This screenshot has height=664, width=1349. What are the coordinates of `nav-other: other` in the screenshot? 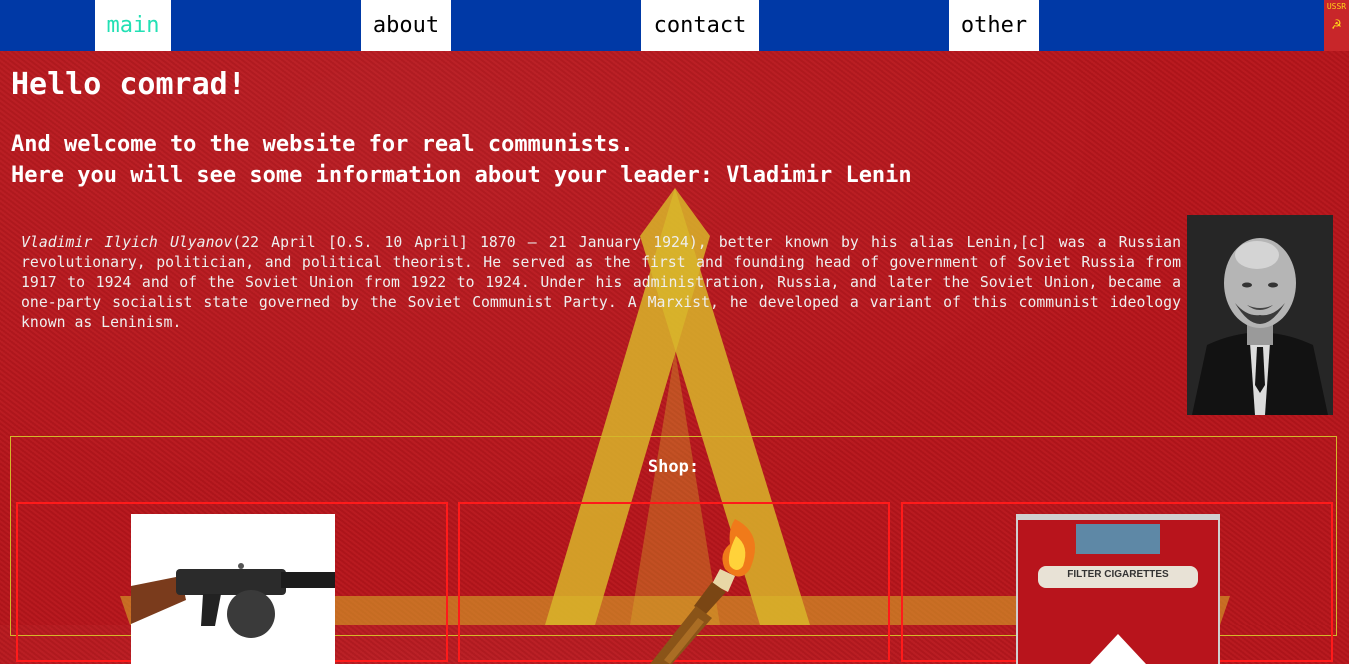 It's located at (994, 25).